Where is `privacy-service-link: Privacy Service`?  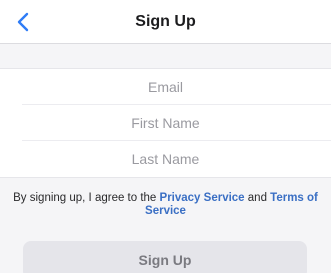
privacy-service-link: Privacy Service is located at coordinates (202, 198).